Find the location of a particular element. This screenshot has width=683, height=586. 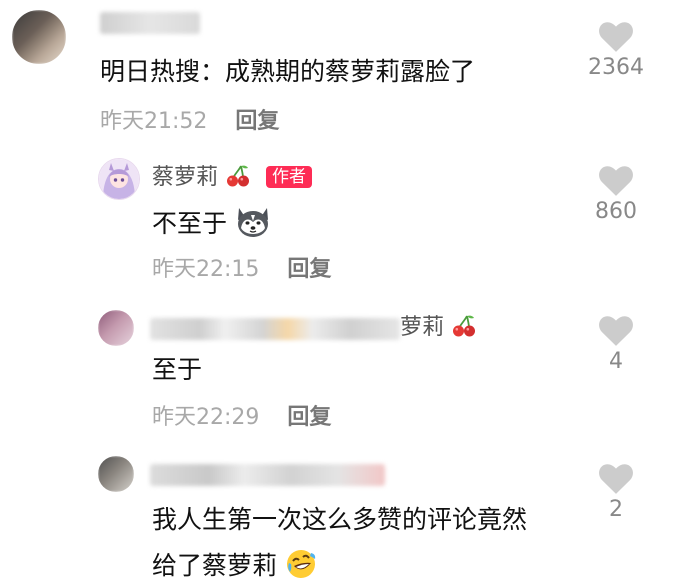

comment-text: 不至于 is located at coordinates (211, 223).